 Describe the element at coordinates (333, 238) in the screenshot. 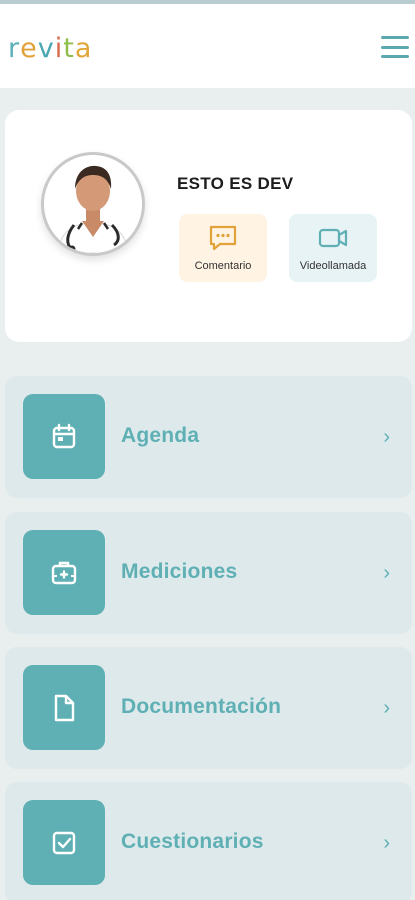

I see `video-camera-icon` at that location.